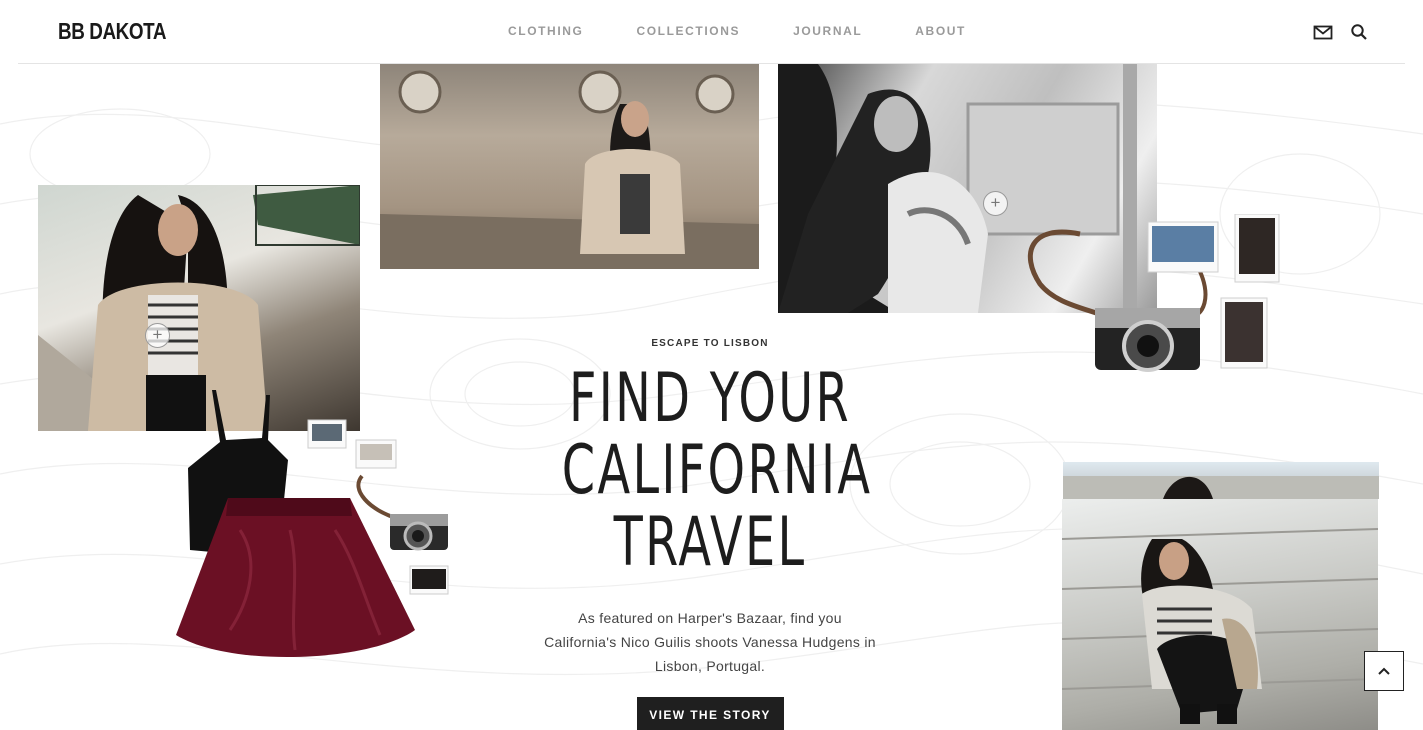 This screenshot has width=1423, height=730. I want to click on camera-polaroid-props, so click(1157, 299).